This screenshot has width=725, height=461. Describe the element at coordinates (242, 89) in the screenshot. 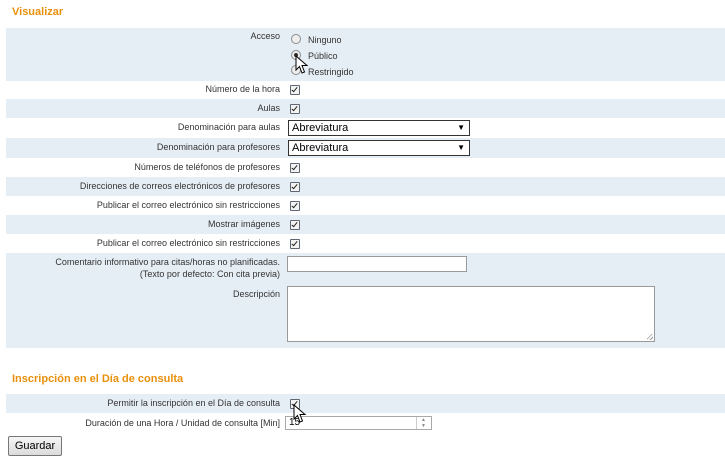

I see `numero-hora-label: Número de la hora` at that location.